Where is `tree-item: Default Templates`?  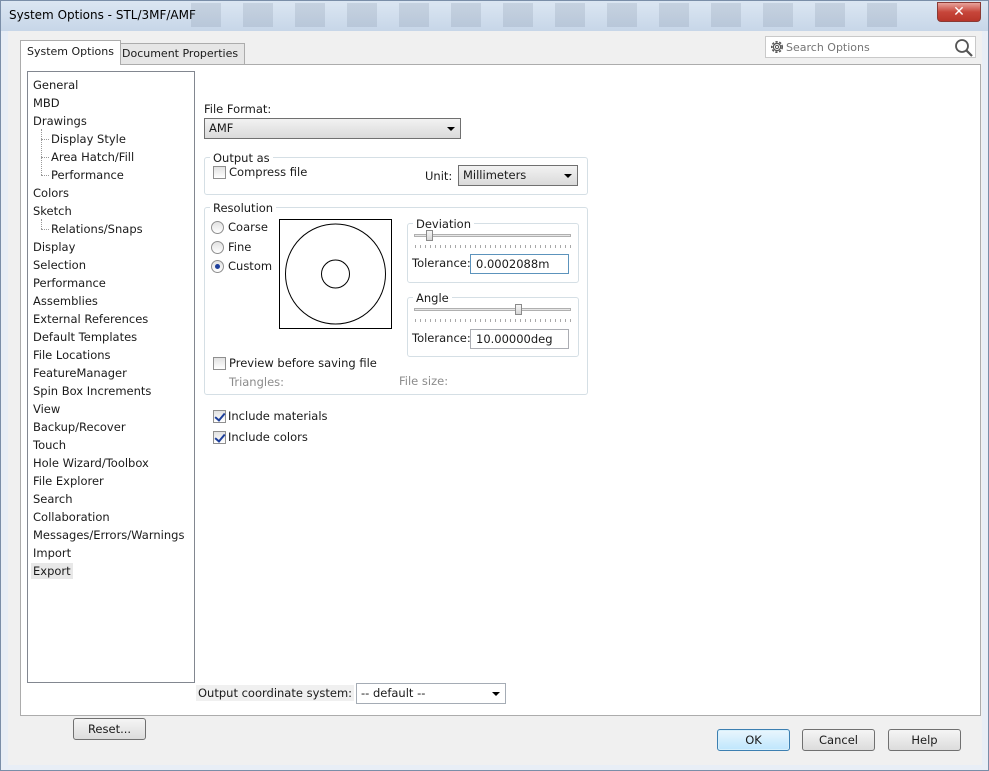 tree-item: Default Templates is located at coordinates (85, 337).